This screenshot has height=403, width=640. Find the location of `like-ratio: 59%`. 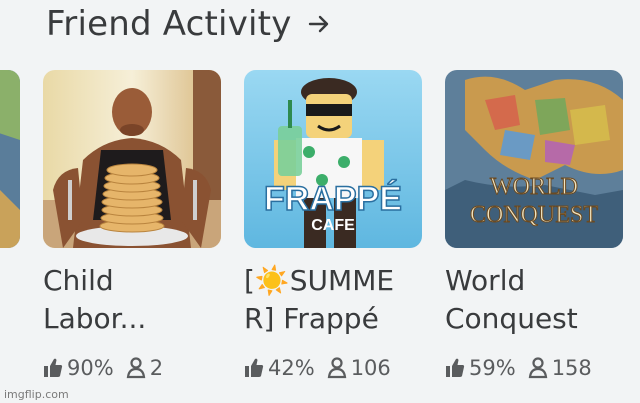

like-ratio: 59% is located at coordinates (480, 368).